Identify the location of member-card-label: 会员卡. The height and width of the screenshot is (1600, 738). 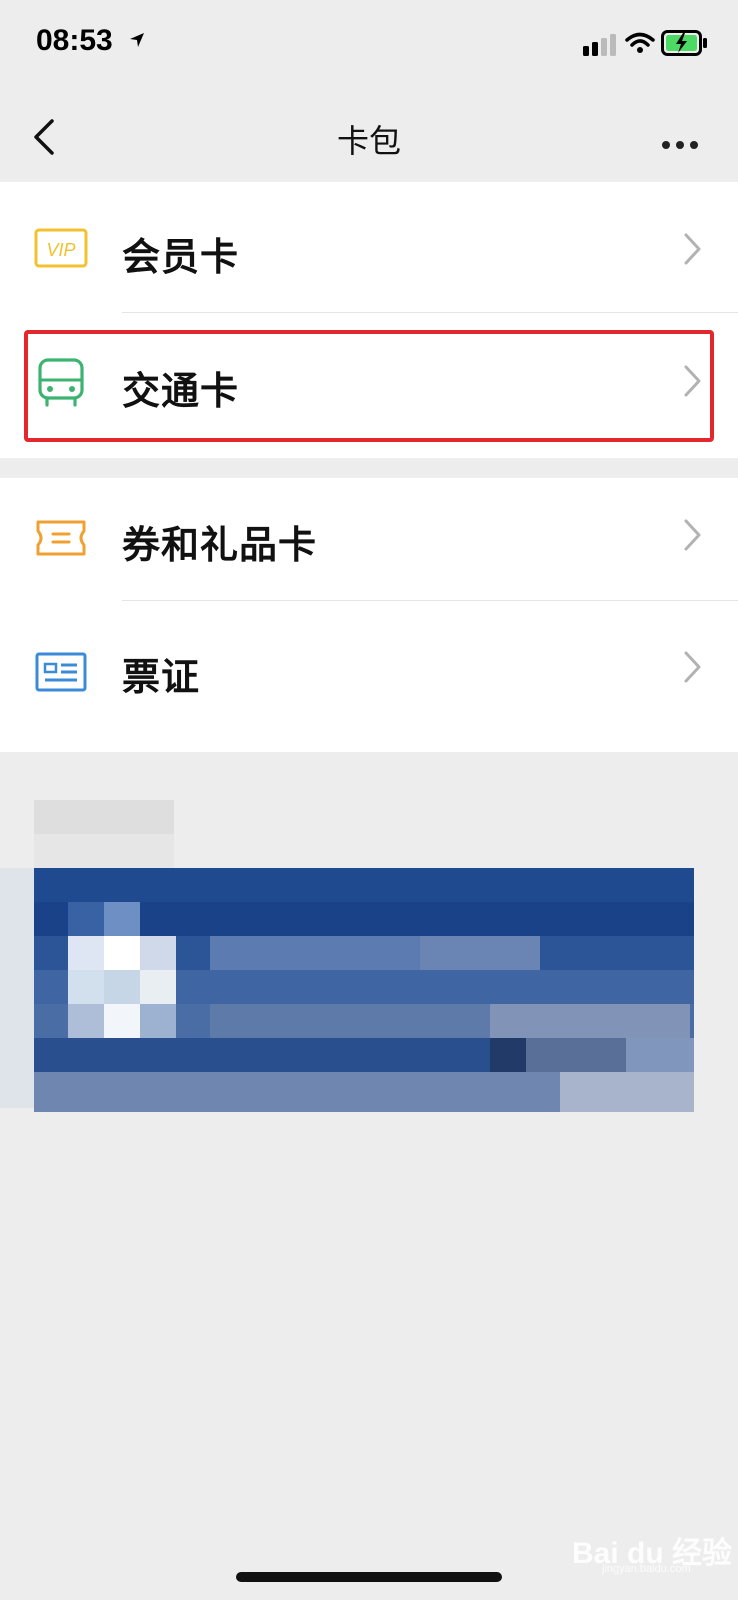
(181, 257).